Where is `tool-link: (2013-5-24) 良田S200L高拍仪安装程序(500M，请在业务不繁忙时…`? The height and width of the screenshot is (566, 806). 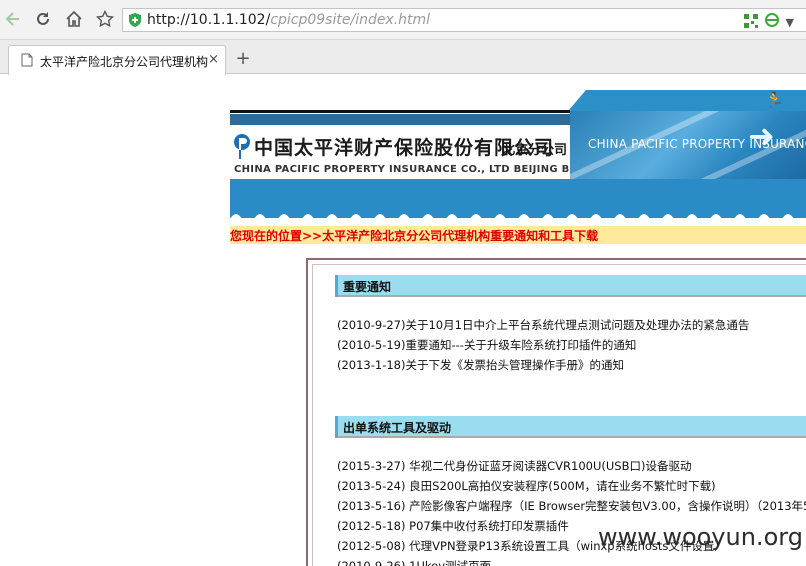 tool-link: (2013-5-24) 良田S200L高拍仪安装程序(500M，请在业务不繁忙时… is located at coordinates (526, 486).